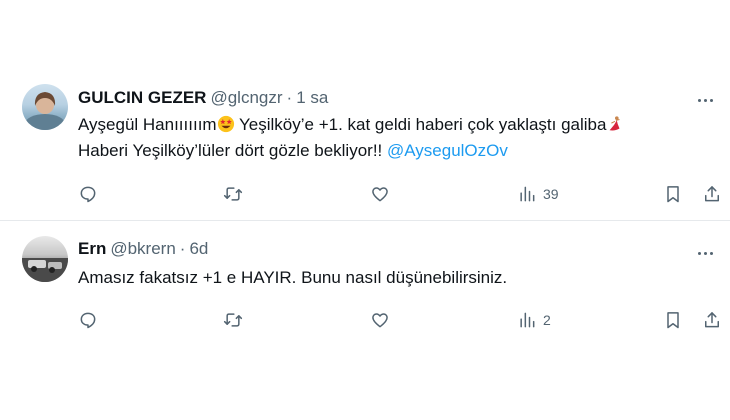  What do you see at coordinates (551, 194) in the screenshot?
I see `views-count: 39` at bounding box center [551, 194].